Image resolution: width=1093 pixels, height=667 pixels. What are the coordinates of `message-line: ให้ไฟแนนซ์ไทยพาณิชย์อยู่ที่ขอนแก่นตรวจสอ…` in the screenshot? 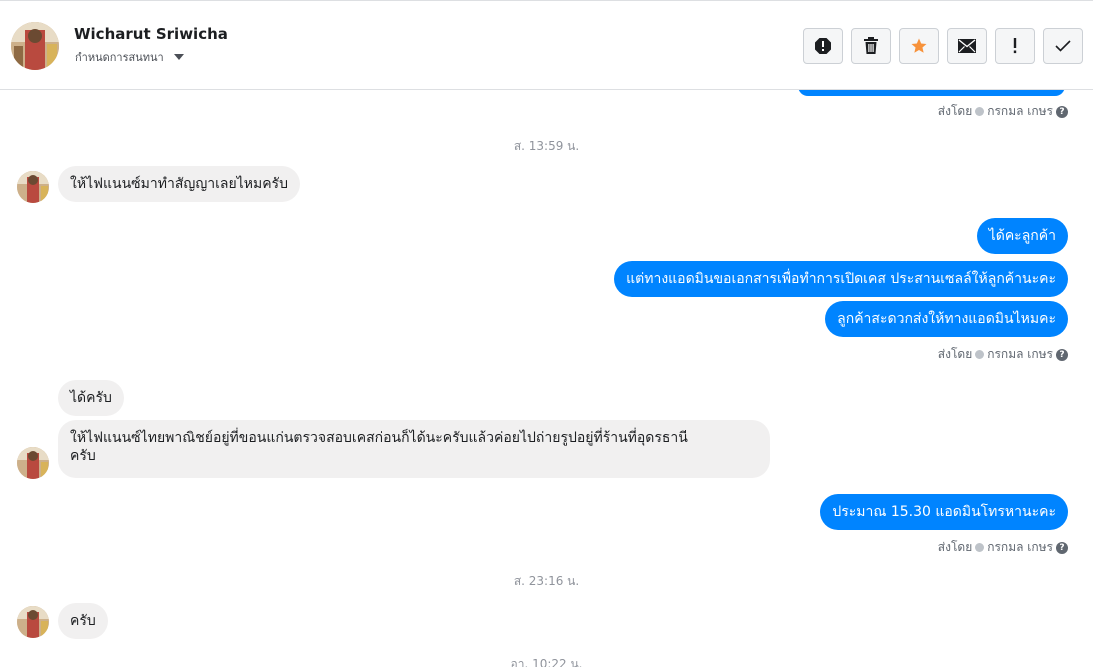 It's located at (379, 438).